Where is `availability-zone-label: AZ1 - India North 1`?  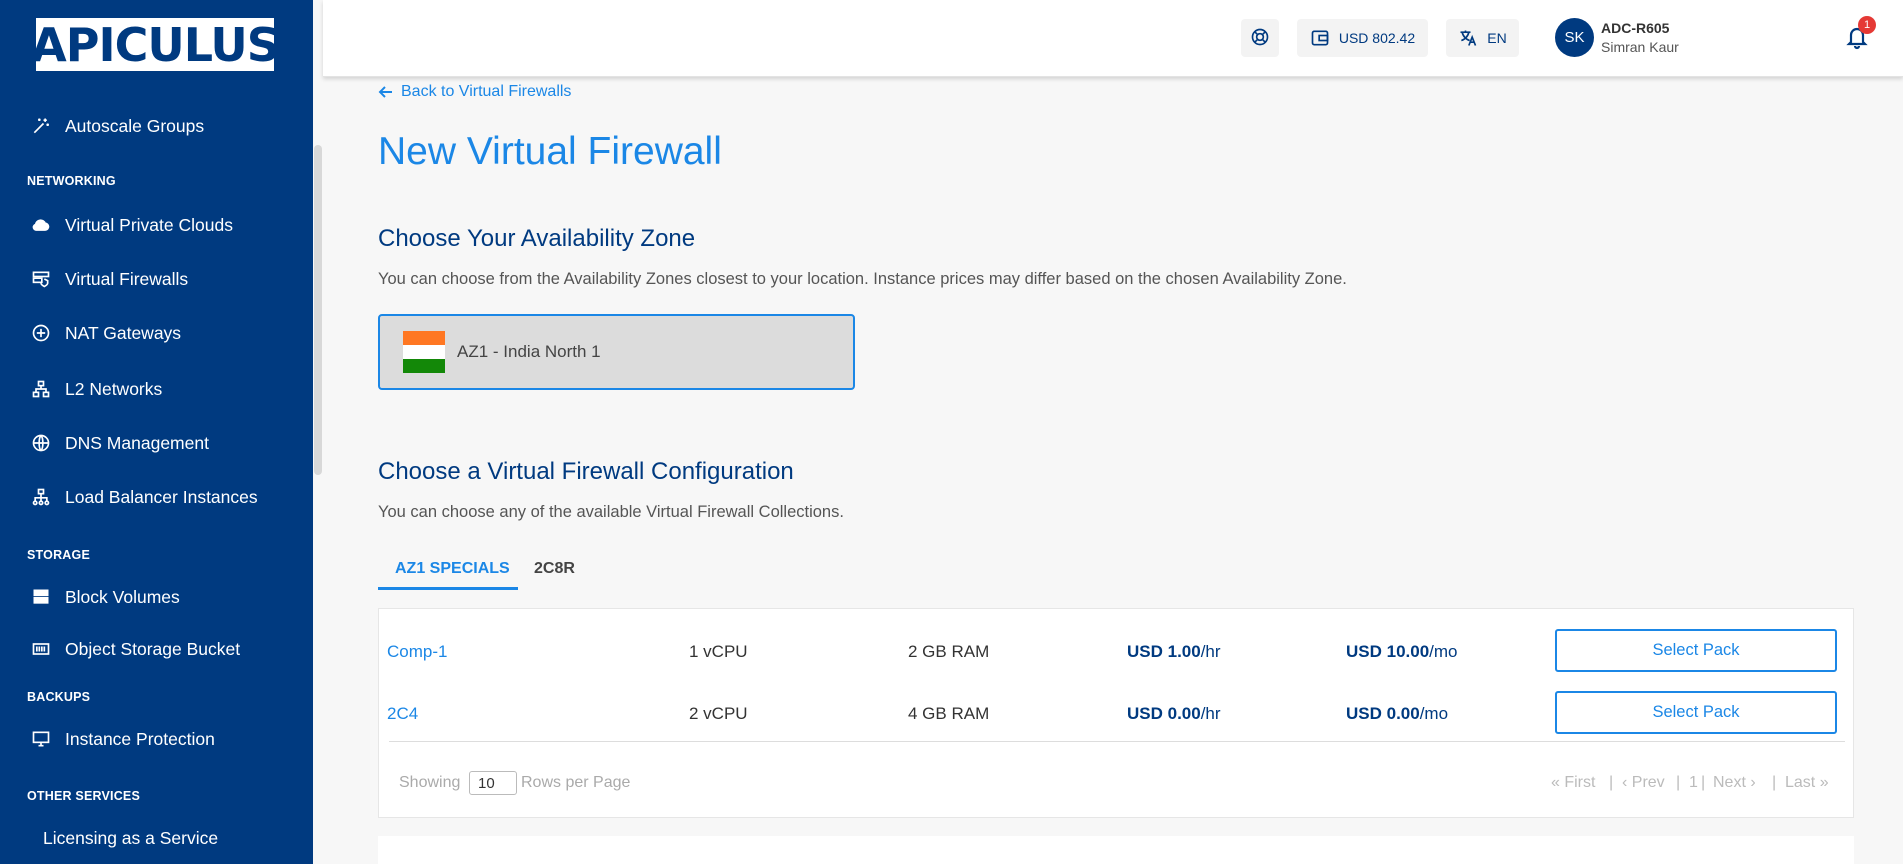
availability-zone-label: AZ1 - India North 1 is located at coordinates (529, 351).